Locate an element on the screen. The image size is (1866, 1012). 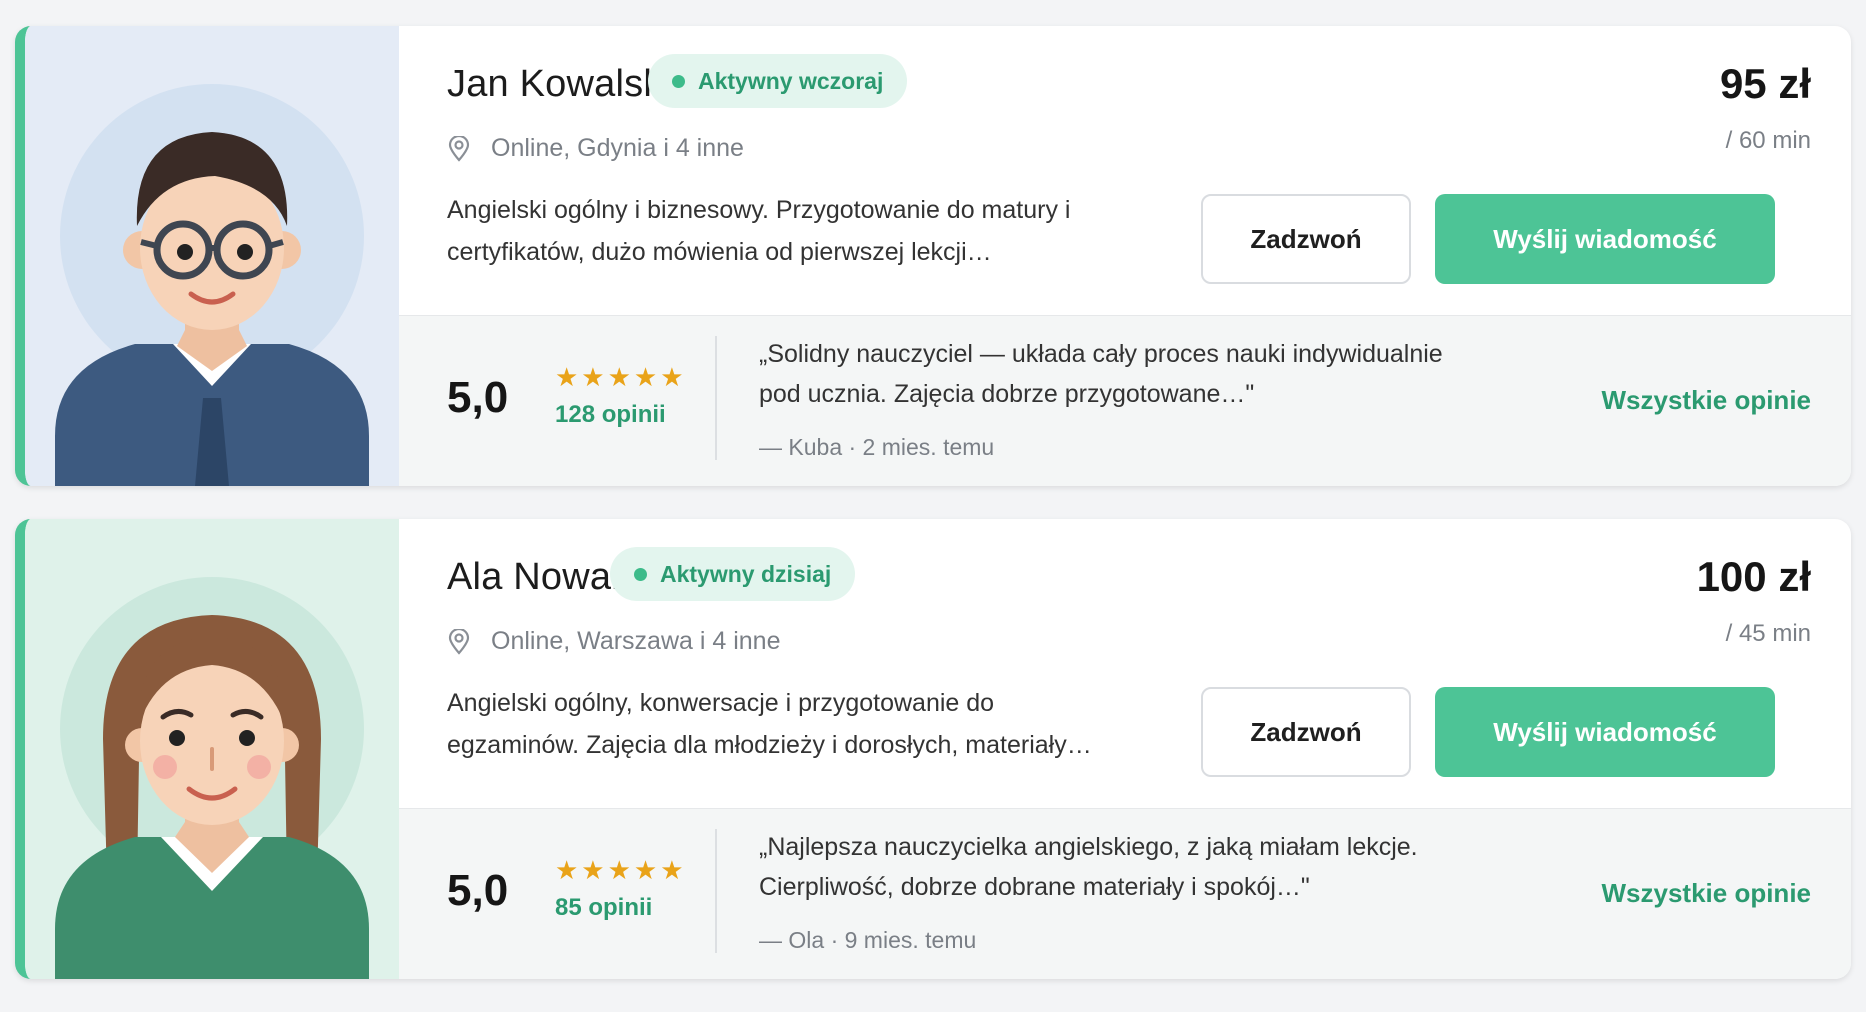
status-badge: Aktywny dzisiaj is located at coordinates (733, 574).